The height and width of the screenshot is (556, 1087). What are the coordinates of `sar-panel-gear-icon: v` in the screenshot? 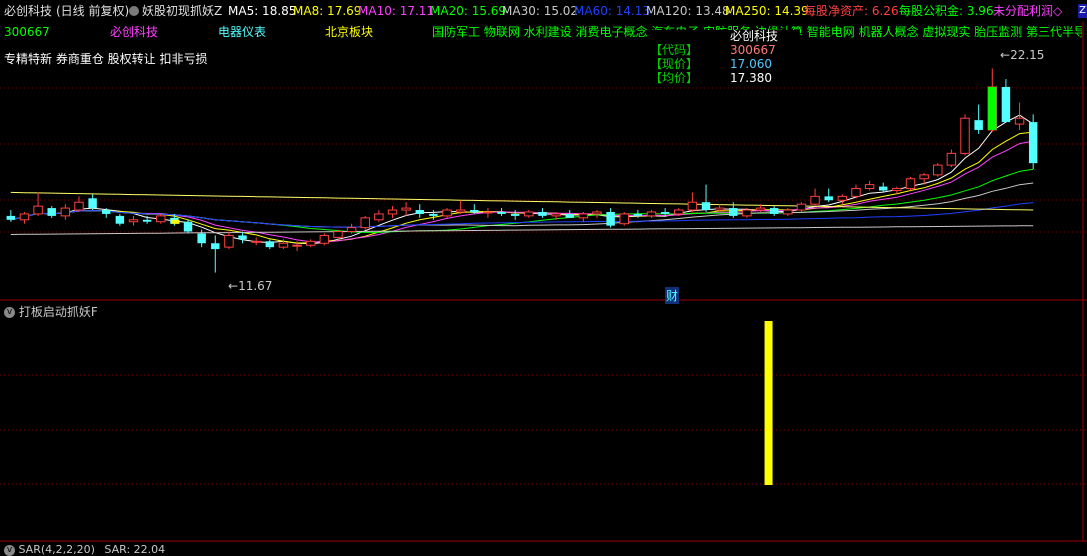 It's located at (9, 550).